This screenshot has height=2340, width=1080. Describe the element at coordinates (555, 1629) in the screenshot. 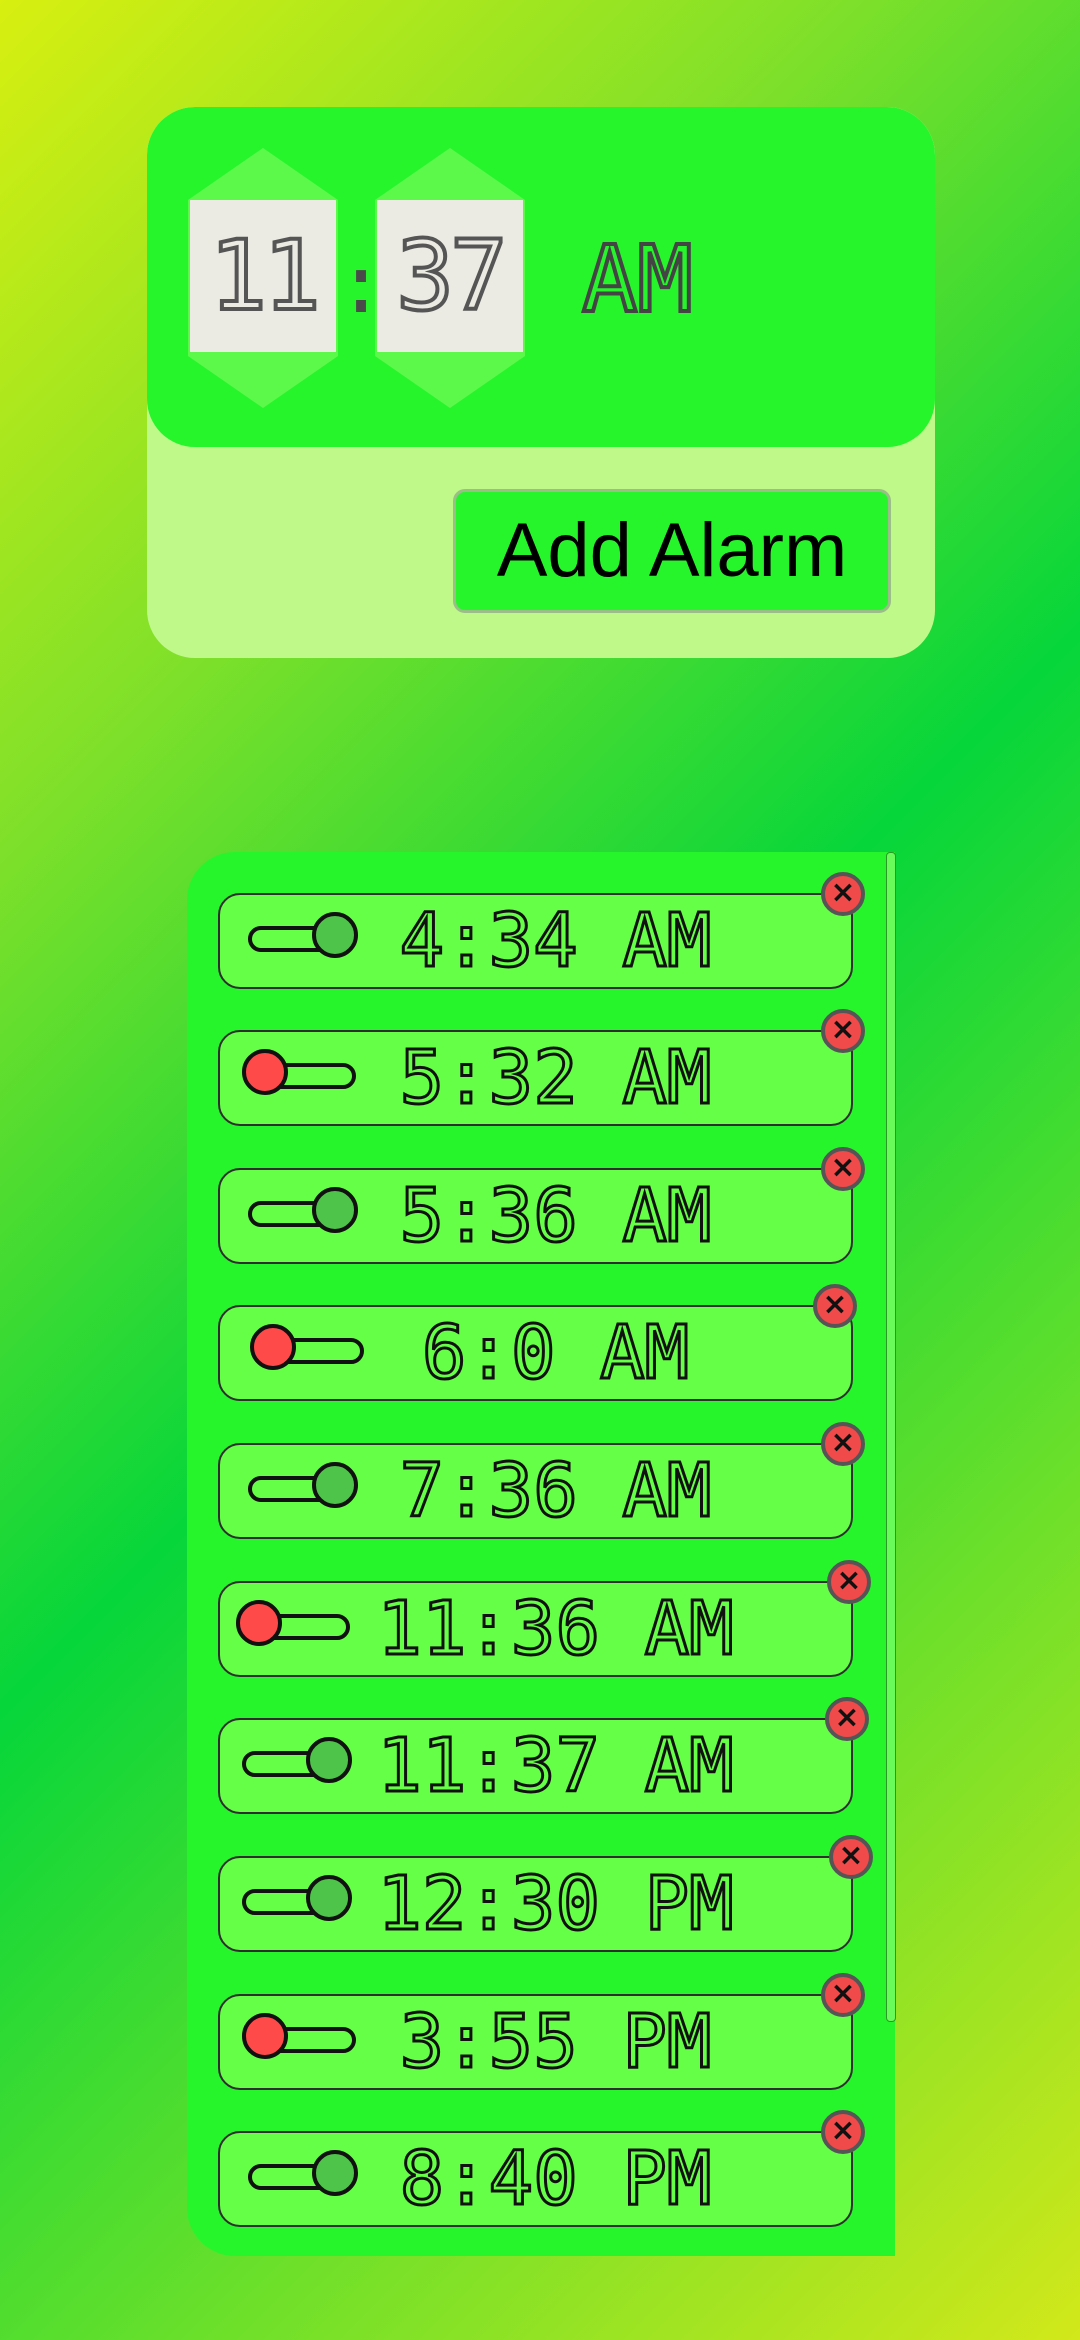

I see `alarm-time: 11:36 AM` at that location.